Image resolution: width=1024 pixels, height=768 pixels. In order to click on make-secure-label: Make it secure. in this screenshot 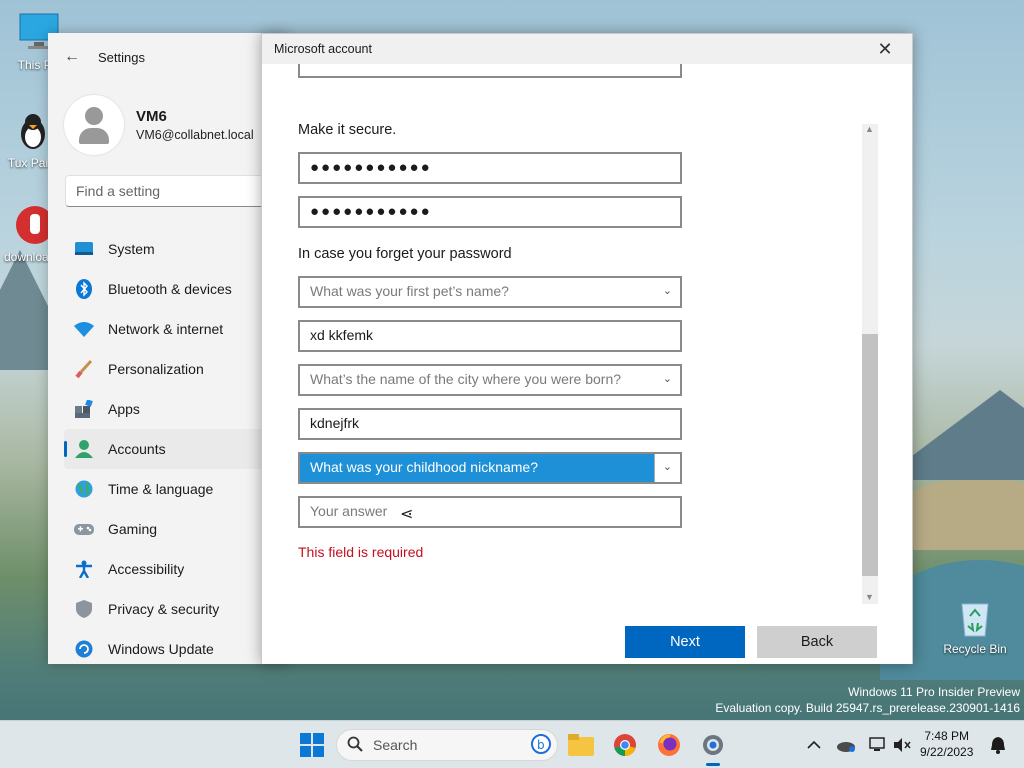, I will do `click(347, 130)`.